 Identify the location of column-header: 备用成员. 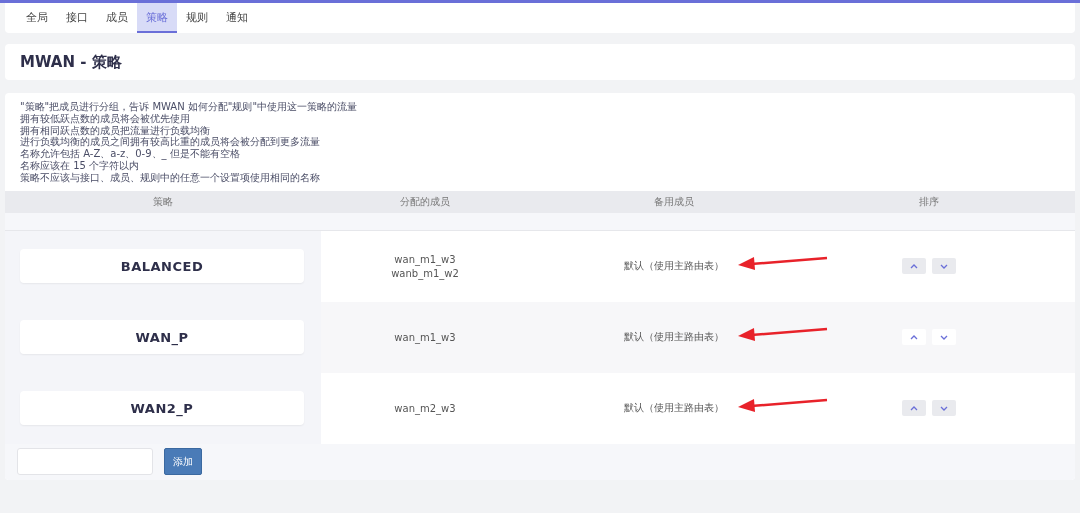
(674, 201).